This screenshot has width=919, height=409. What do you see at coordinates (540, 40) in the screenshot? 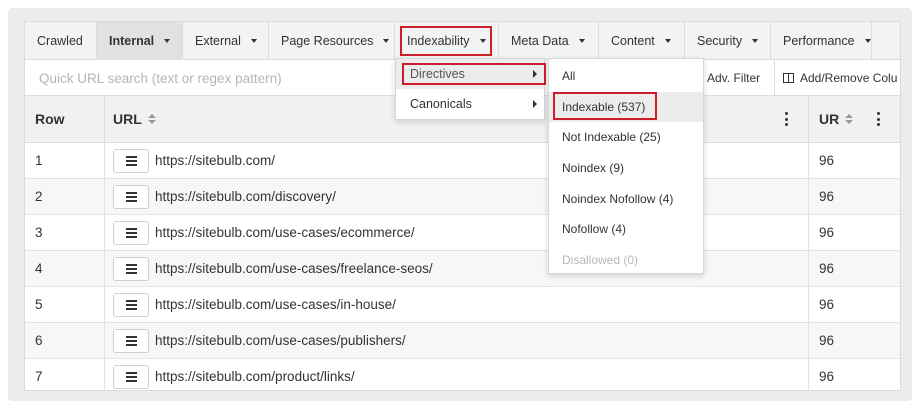
I see `tab-label: Meta Data` at bounding box center [540, 40].